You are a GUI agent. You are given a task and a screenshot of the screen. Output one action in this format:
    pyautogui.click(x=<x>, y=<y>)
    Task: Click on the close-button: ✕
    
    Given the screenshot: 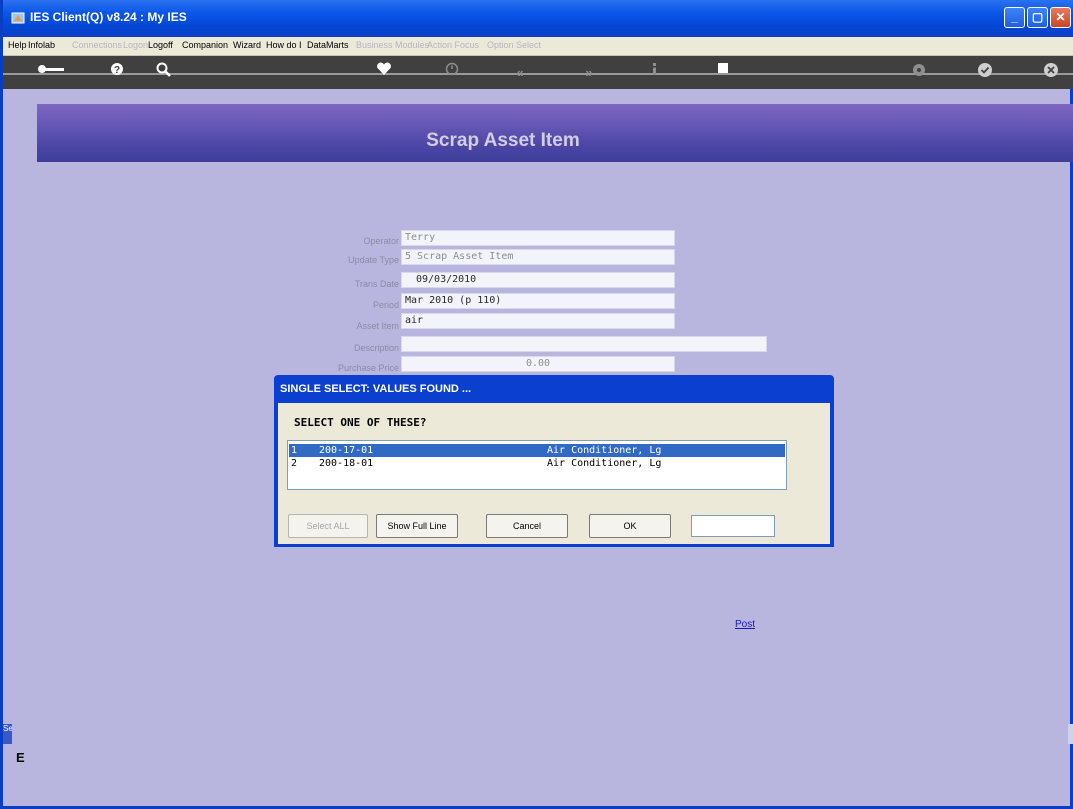 What is the action you would take?
    pyautogui.click(x=1060, y=17)
    